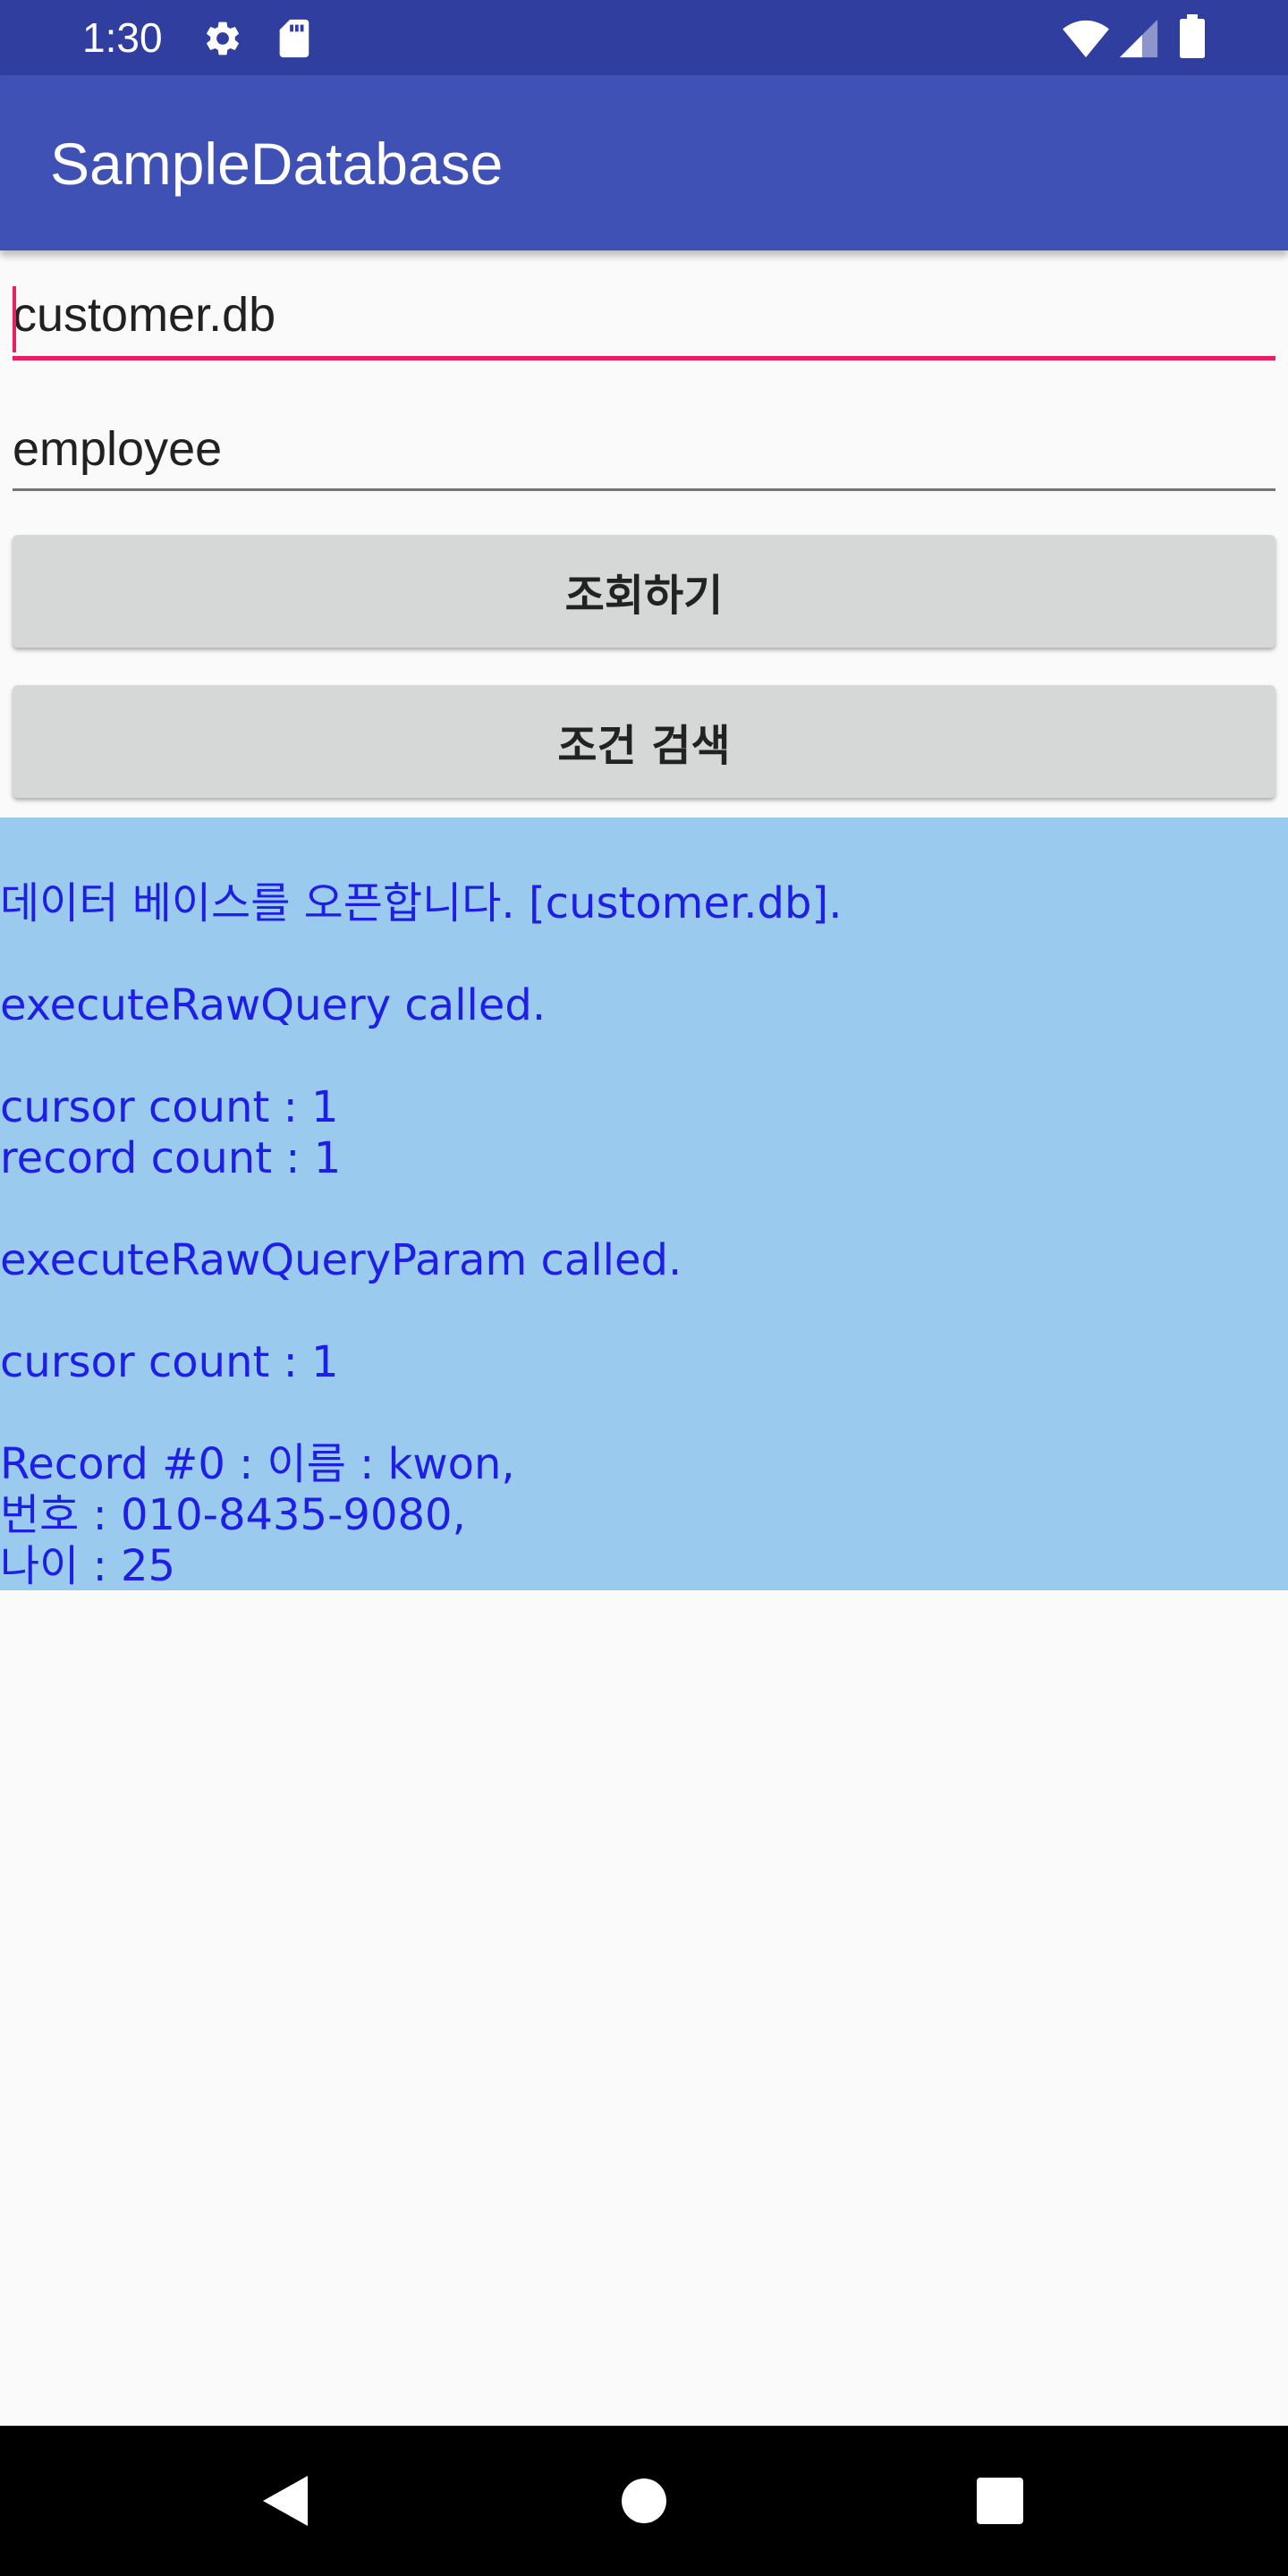 The image size is (1288, 2576). I want to click on home-icon, so click(644, 2501).